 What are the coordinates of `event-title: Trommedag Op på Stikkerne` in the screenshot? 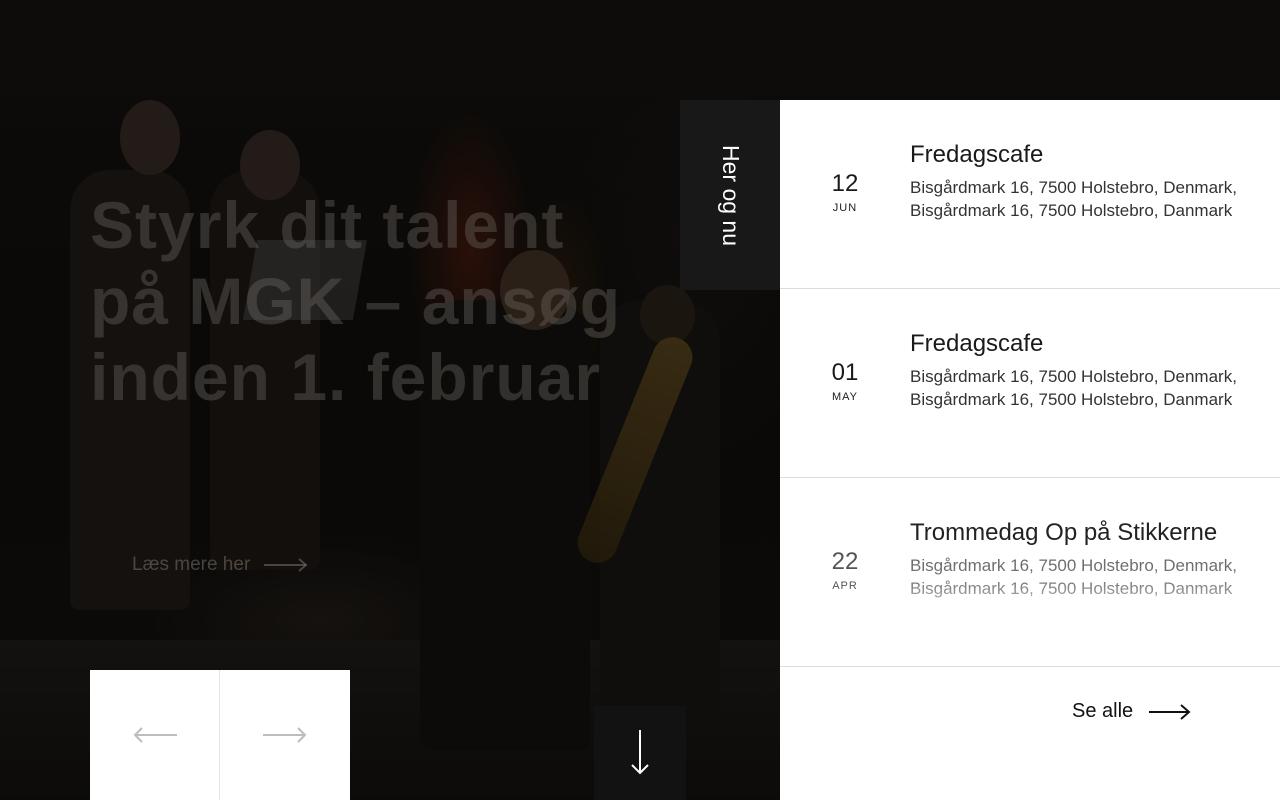 It's located at (1080, 533).